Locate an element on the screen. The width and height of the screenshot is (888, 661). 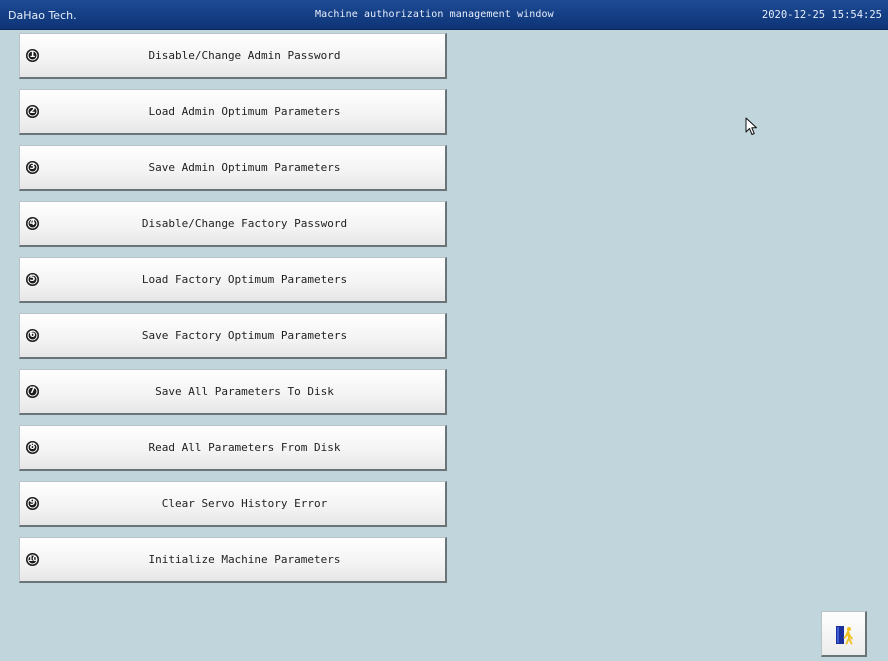
disable-change-admin-password-button: 1 Disable/Change Admin Password is located at coordinates (233, 56).